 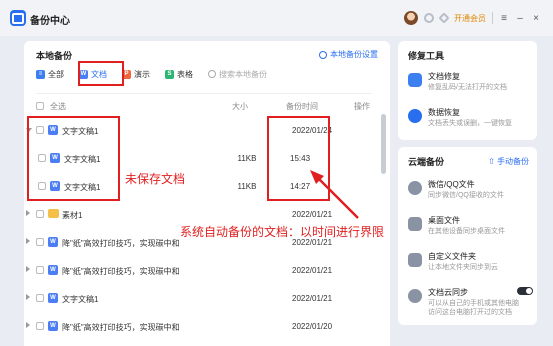 I want to click on app-title: 备份中心, so click(x=50, y=21).